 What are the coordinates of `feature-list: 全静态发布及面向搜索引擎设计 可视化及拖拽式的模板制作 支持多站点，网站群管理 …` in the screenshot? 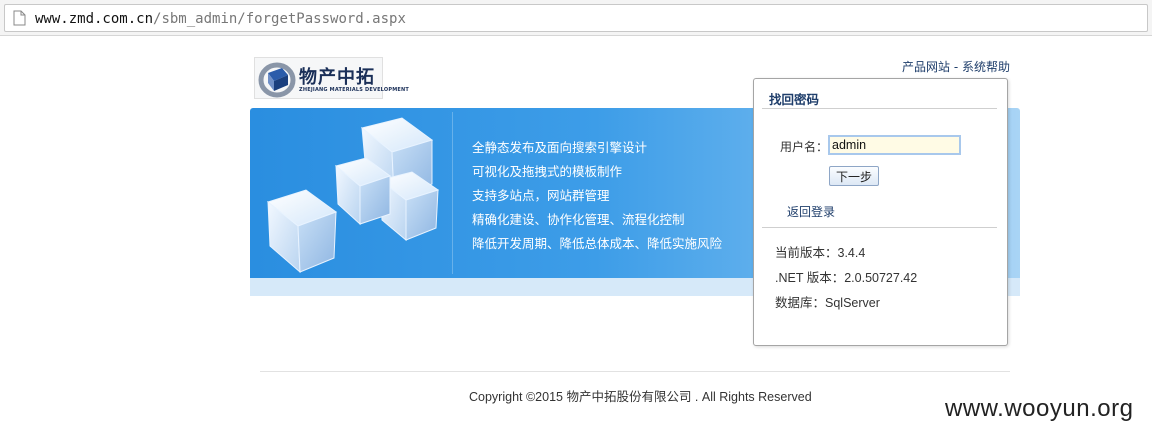 It's located at (597, 196).